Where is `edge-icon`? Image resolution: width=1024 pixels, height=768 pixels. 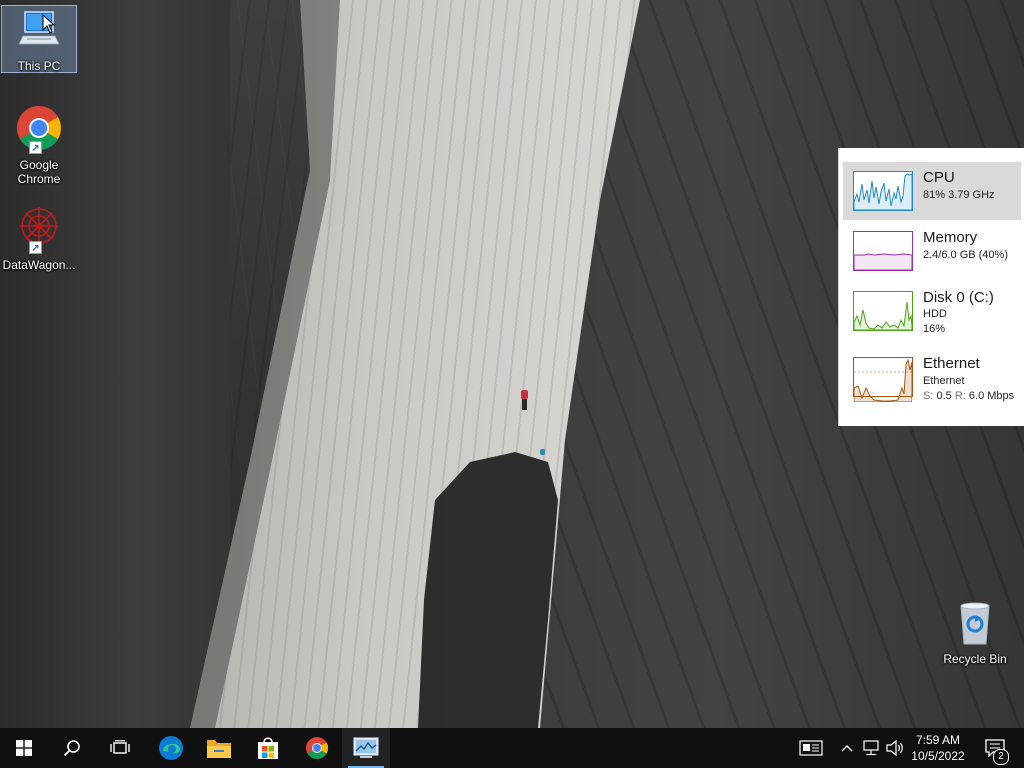
edge-icon is located at coordinates (171, 748).